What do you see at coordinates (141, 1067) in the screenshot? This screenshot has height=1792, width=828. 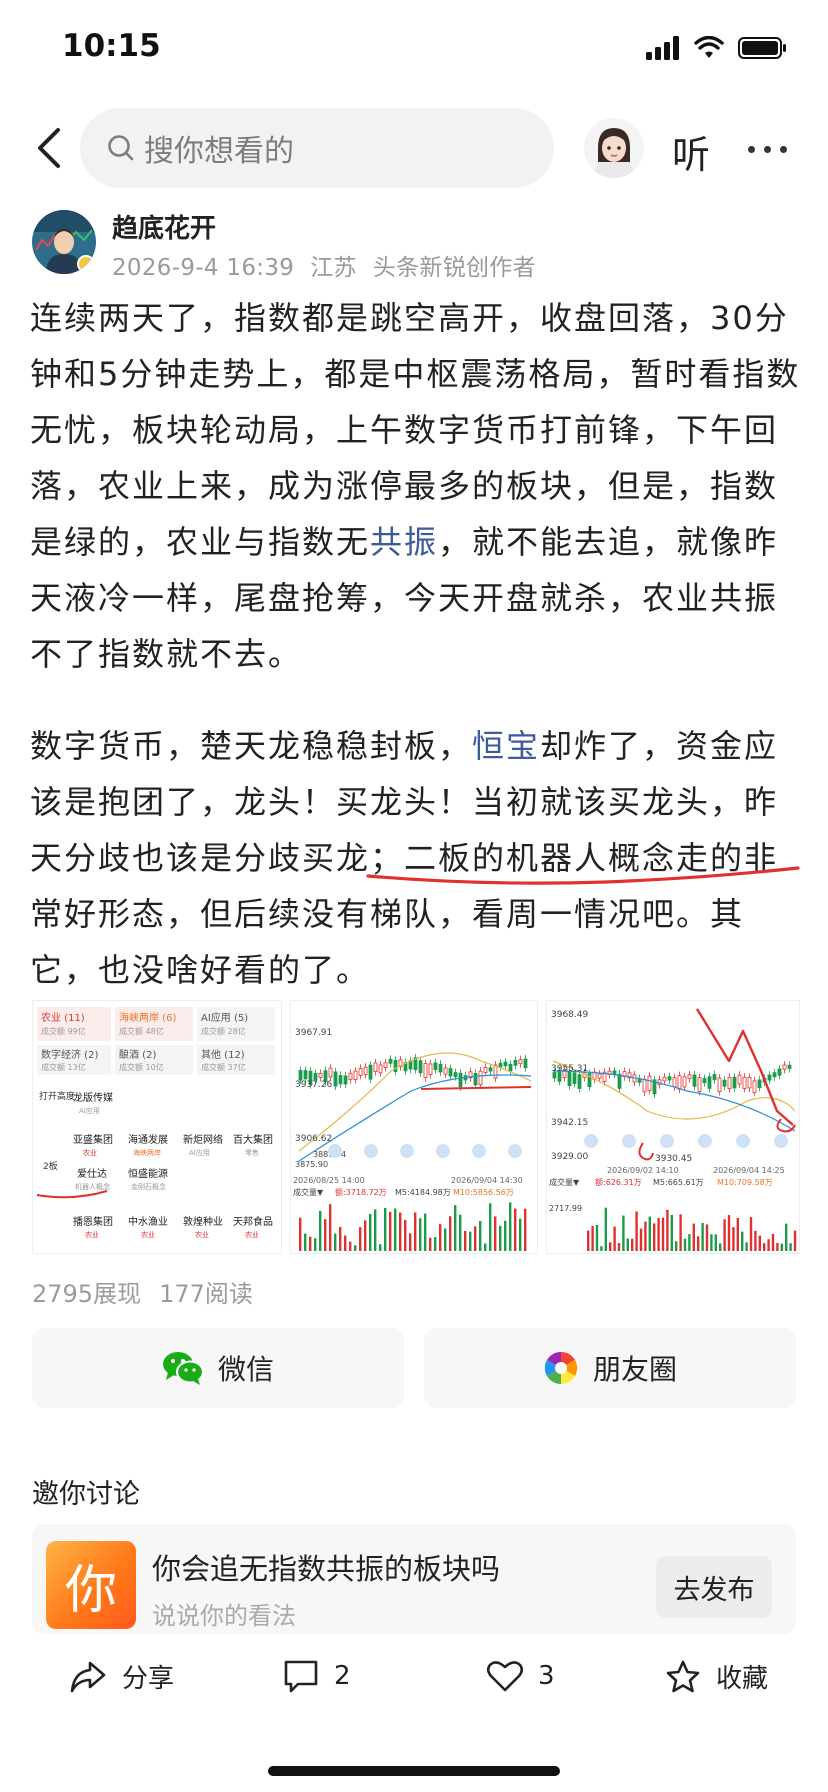 I see `tag-4-sub: 成交额 10亿` at bounding box center [141, 1067].